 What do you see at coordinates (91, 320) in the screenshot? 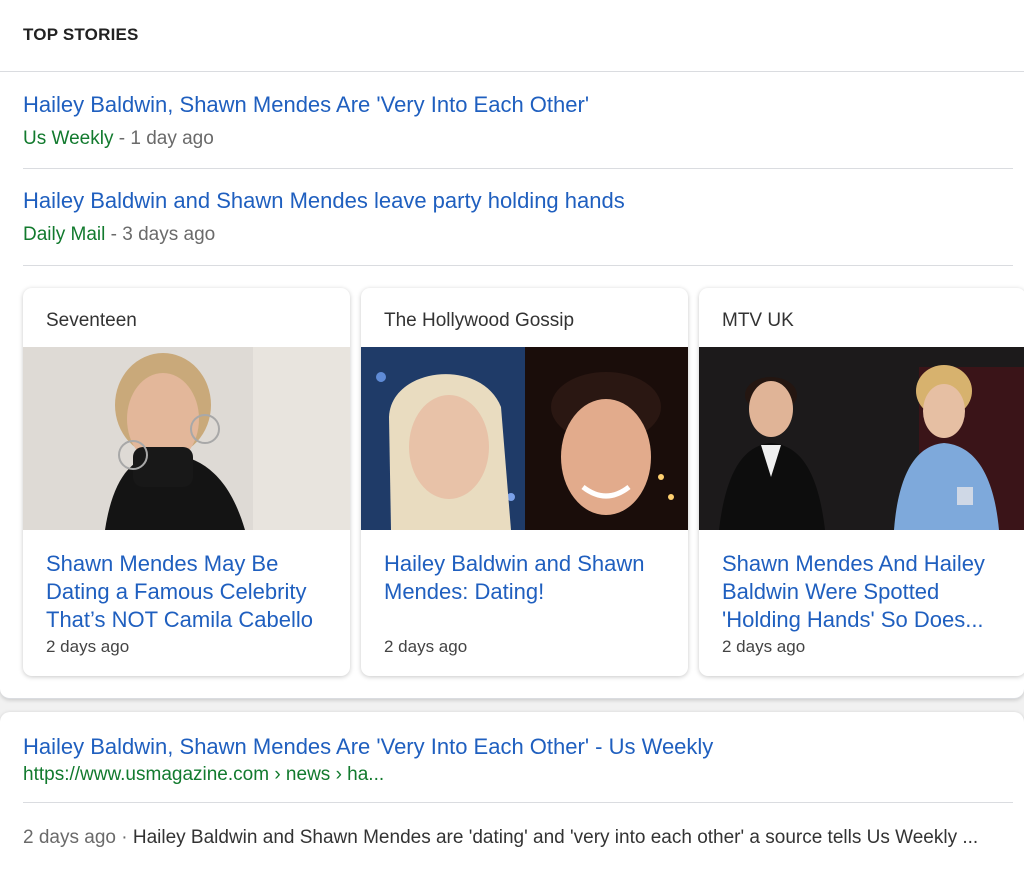
I see `card-publisher: Seventeen` at bounding box center [91, 320].